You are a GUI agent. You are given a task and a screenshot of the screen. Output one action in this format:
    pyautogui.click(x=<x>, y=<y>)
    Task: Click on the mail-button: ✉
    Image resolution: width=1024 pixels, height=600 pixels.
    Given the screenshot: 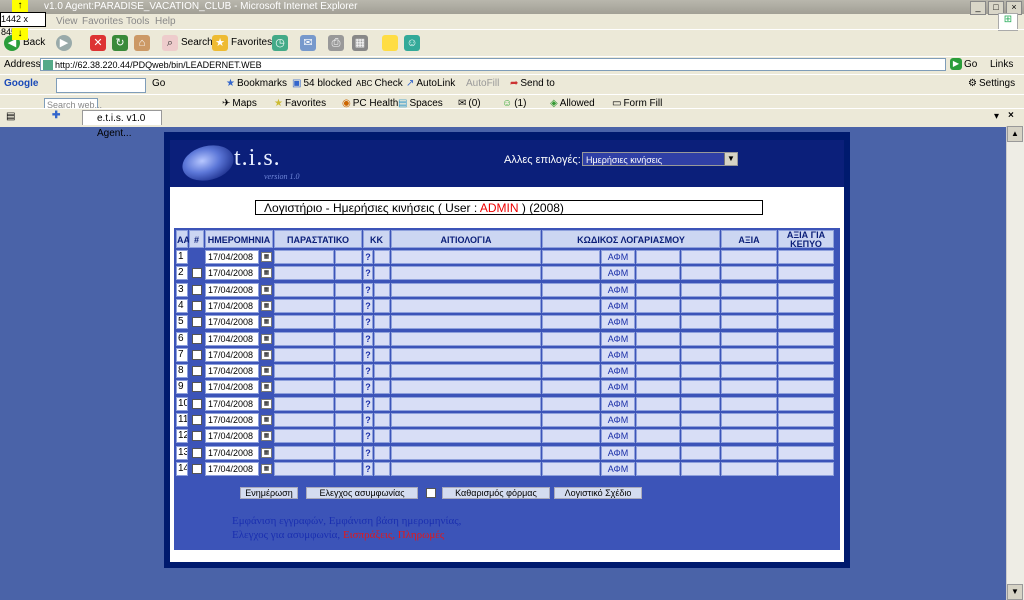 What is the action you would take?
    pyautogui.click(x=308, y=43)
    